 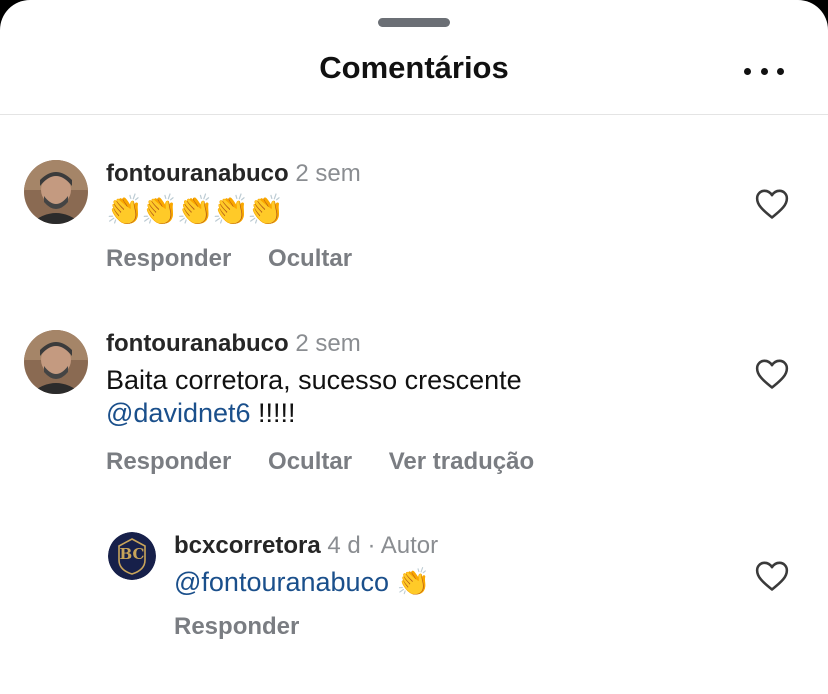 What do you see at coordinates (414, 114) in the screenshot?
I see `header-divider` at bounding box center [414, 114].